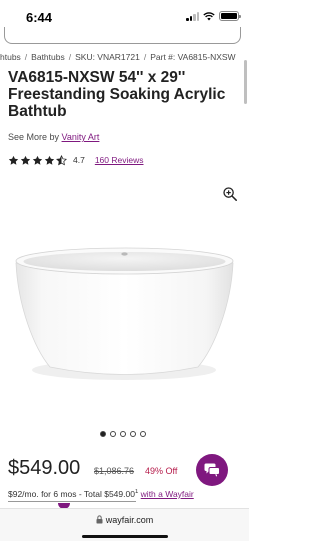 This screenshot has width=320, height=541. I want to click on rating: 4.7 160 Reviews, so click(76, 160).